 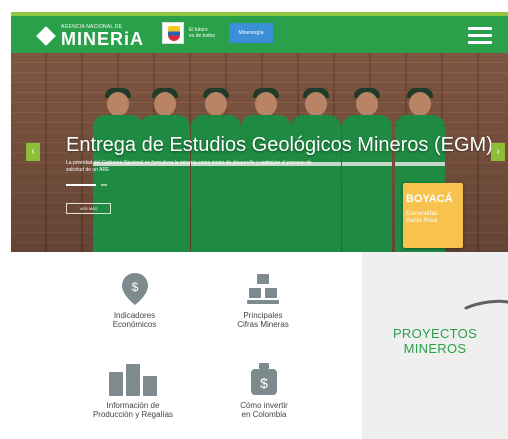 I want to click on hero-photo-person, so click(x=367, y=170).